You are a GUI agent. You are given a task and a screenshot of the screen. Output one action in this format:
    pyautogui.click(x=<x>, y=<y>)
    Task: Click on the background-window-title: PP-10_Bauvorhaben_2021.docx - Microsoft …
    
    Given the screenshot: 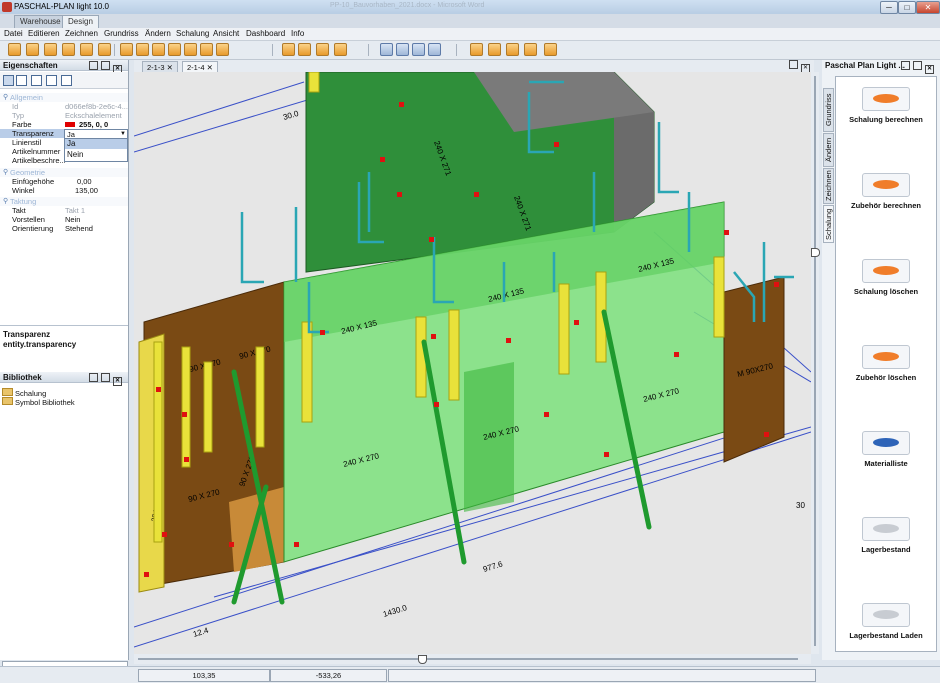 What is the action you would take?
    pyautogui.click(x=407, y=5)
    